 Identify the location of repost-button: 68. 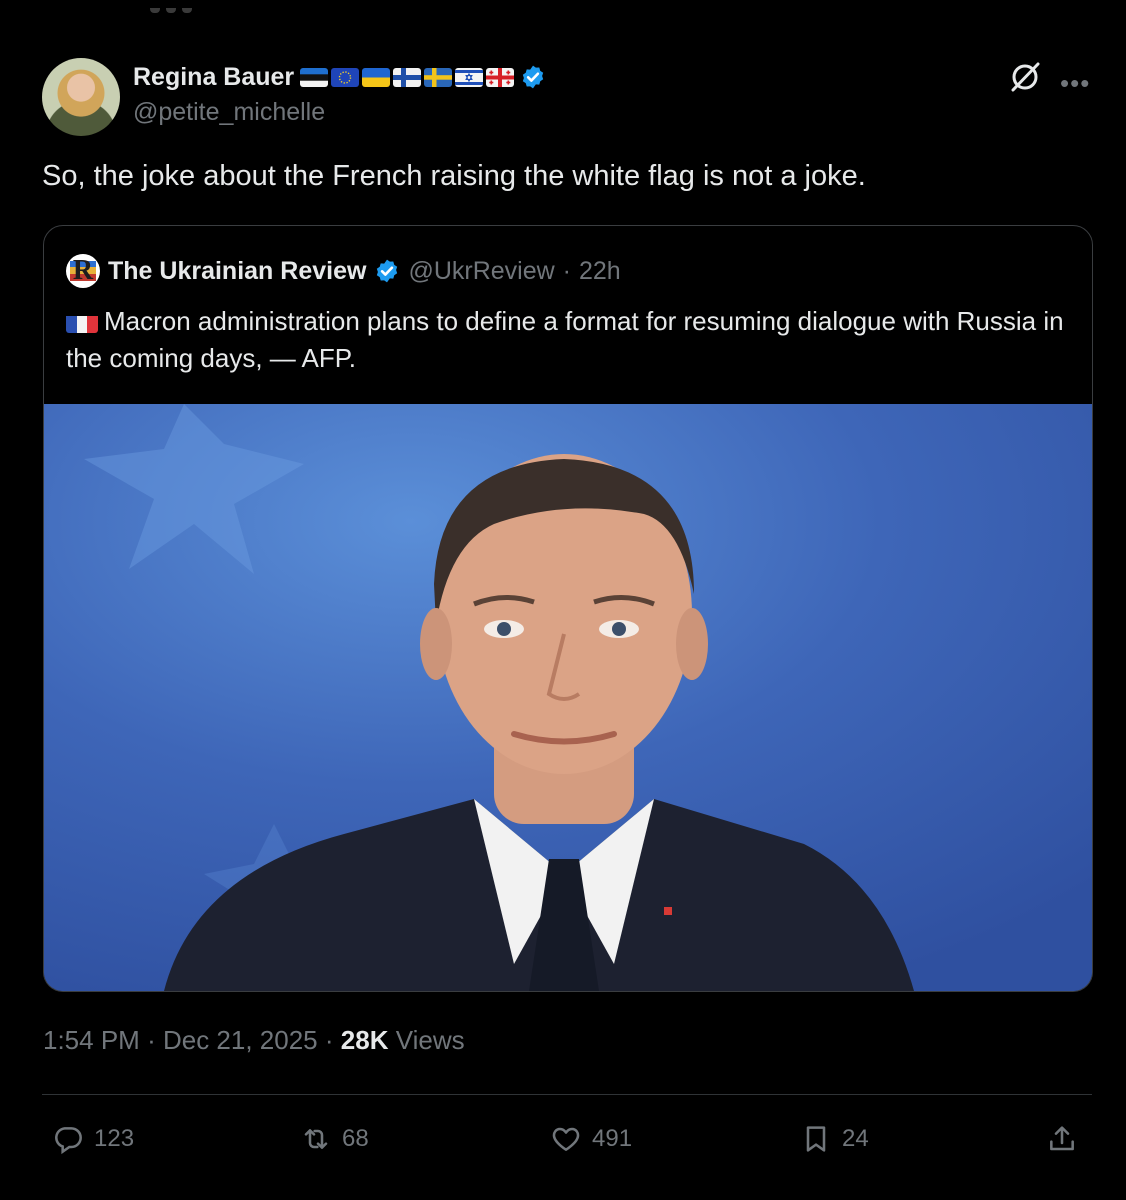
(334, 1139).